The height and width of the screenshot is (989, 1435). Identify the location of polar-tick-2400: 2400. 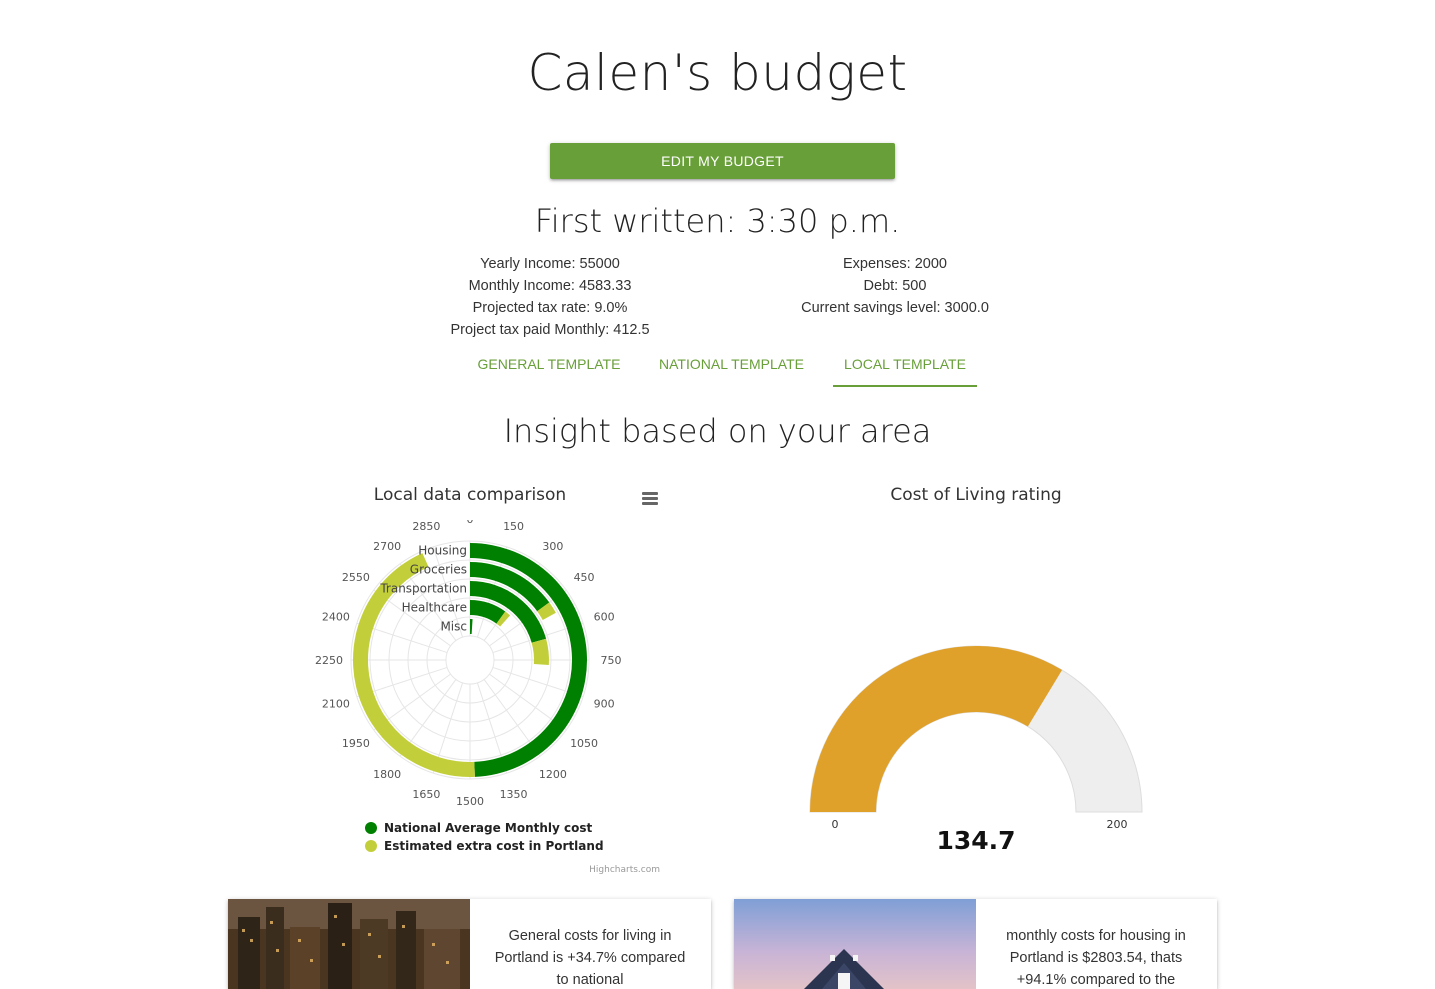
(336, 616).